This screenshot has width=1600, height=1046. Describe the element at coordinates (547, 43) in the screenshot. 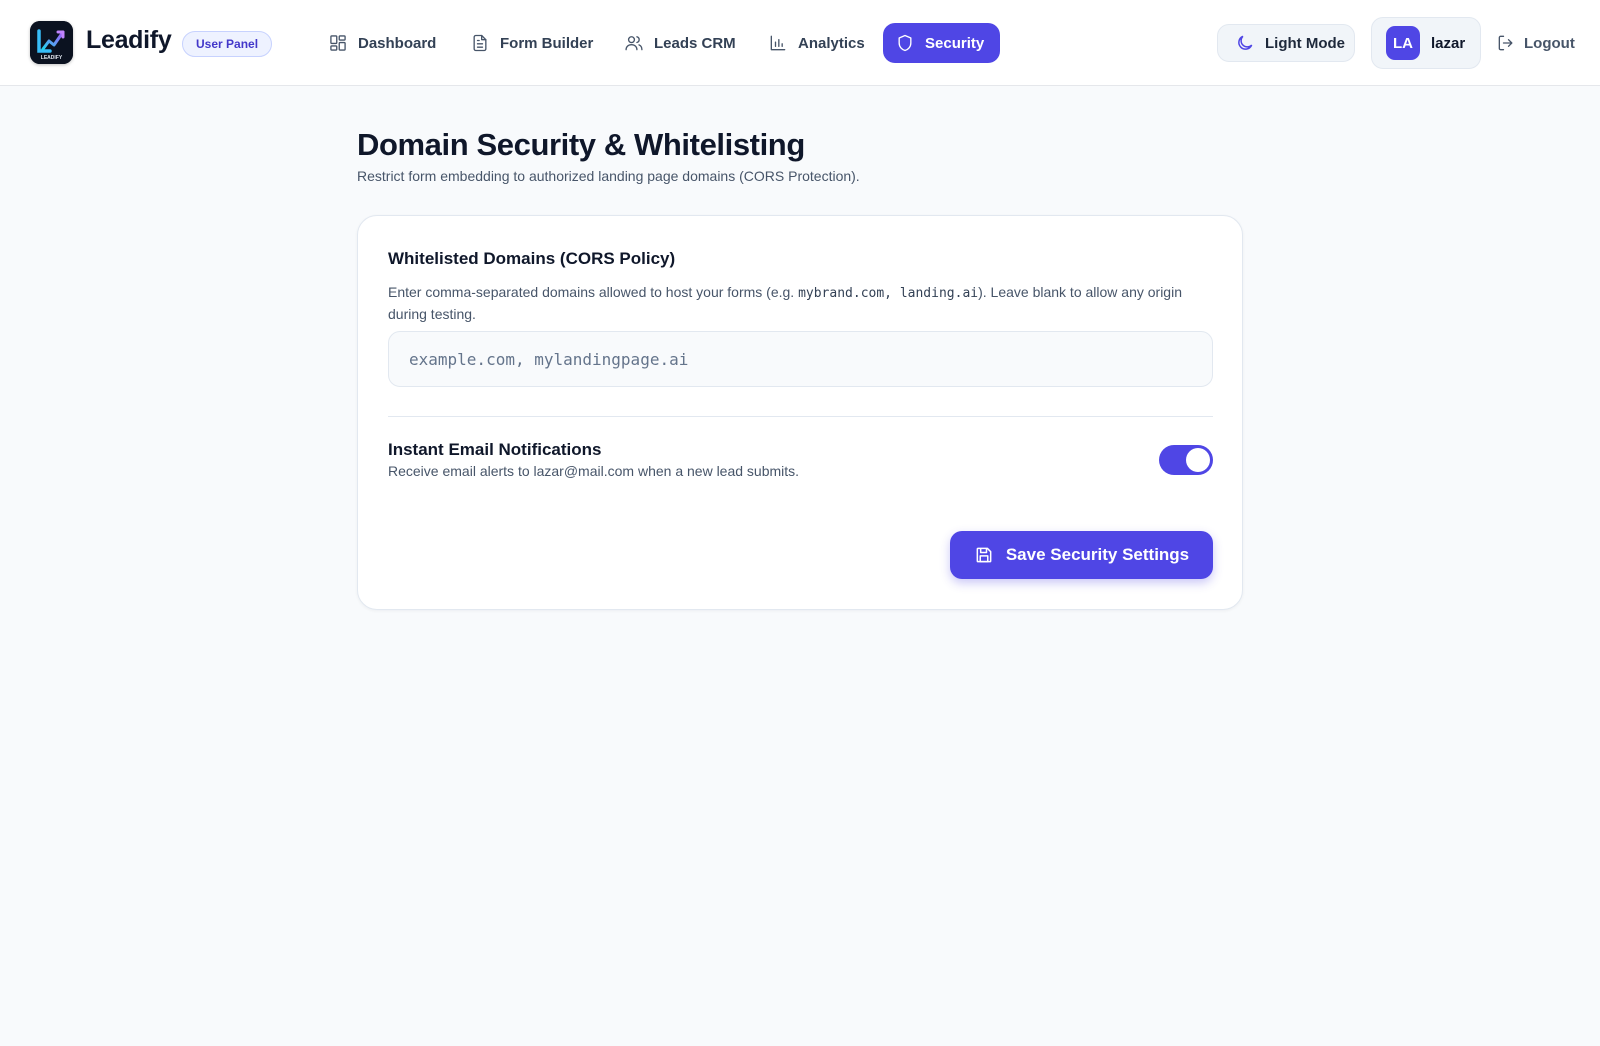

I see `nav-form-builder-label: Form Builder` at that location.